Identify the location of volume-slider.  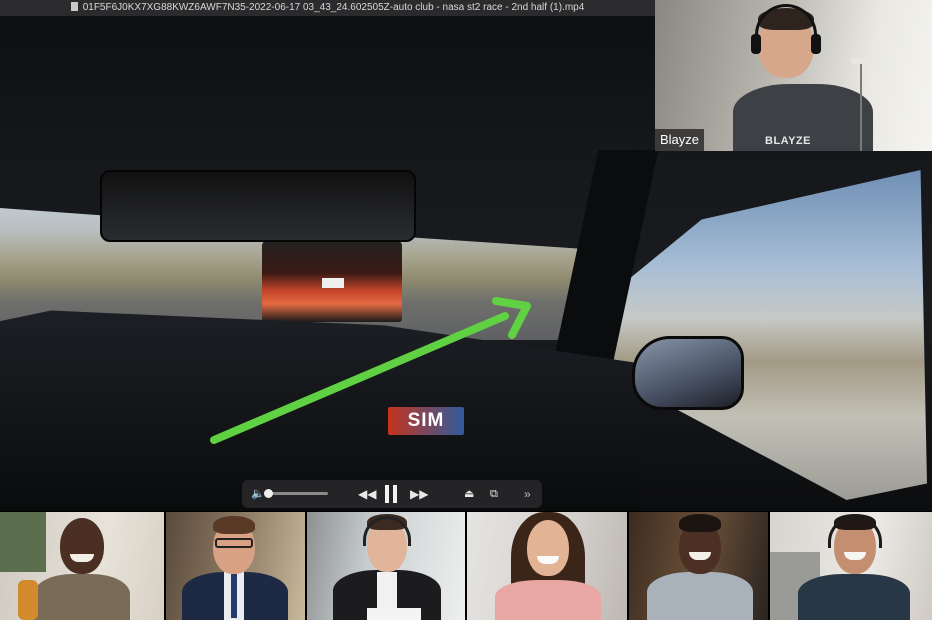
(296, 493).